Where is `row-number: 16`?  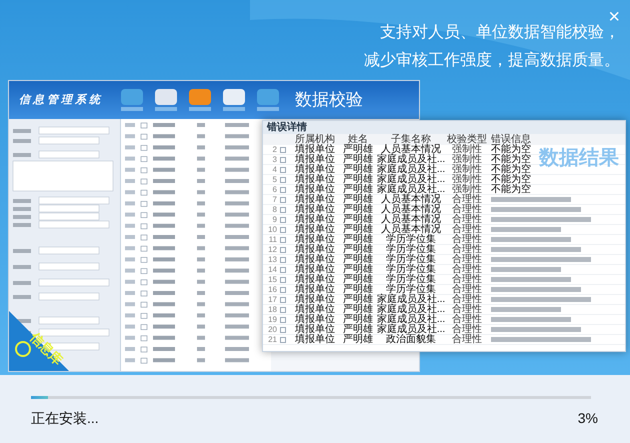 row-number: 16 is located at coordinates (272, 289).